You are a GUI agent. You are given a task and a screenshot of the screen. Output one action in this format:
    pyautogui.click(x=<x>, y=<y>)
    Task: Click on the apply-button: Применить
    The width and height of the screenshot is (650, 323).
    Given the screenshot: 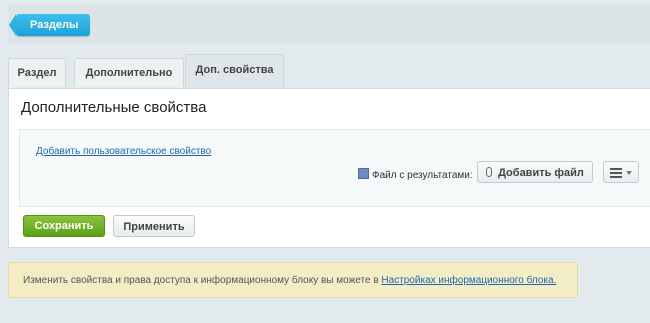 What is the action you would take?
    pyautogui.click(x=154, y=226)
    